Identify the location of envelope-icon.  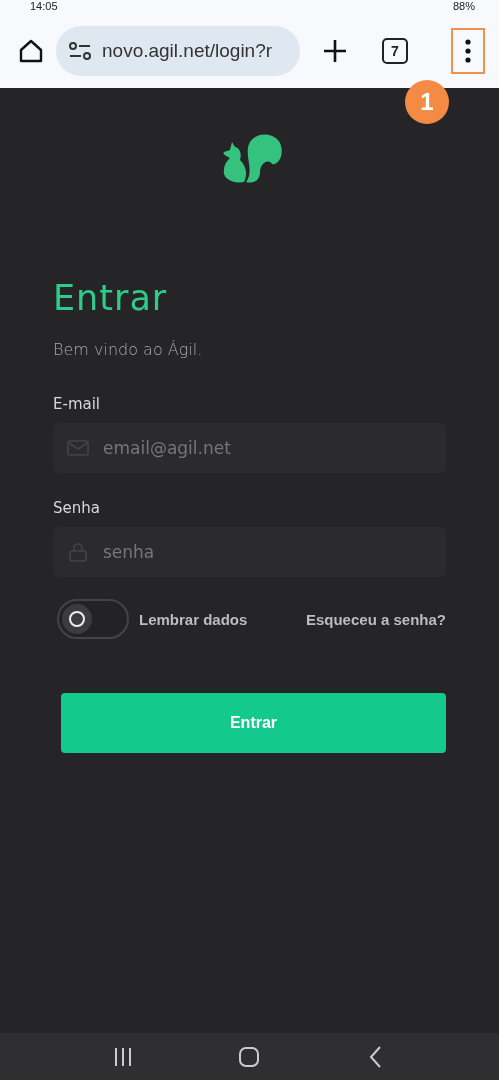
(78, 448).